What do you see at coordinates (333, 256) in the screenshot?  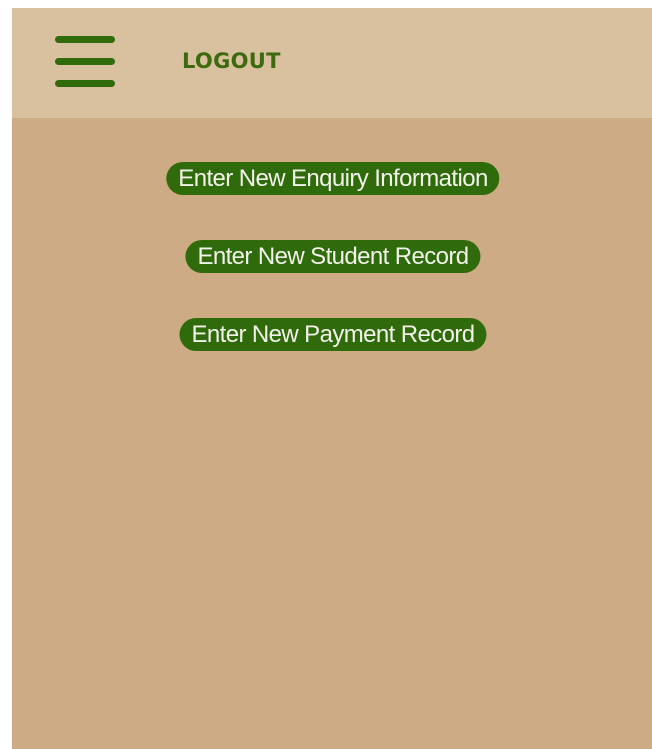 I see `enter-new-student-record-button: Enter New Student Record` at bounding box center [333, 256].